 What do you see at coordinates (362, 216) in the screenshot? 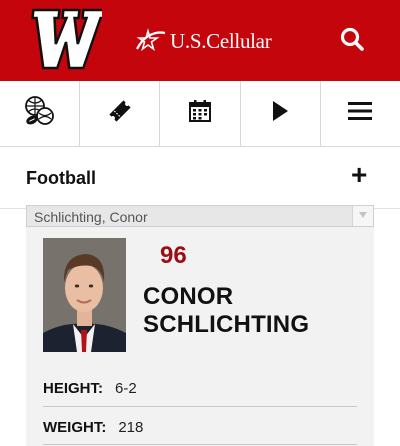
I see `chevron-down-icon` at bounding box center [362, 216].